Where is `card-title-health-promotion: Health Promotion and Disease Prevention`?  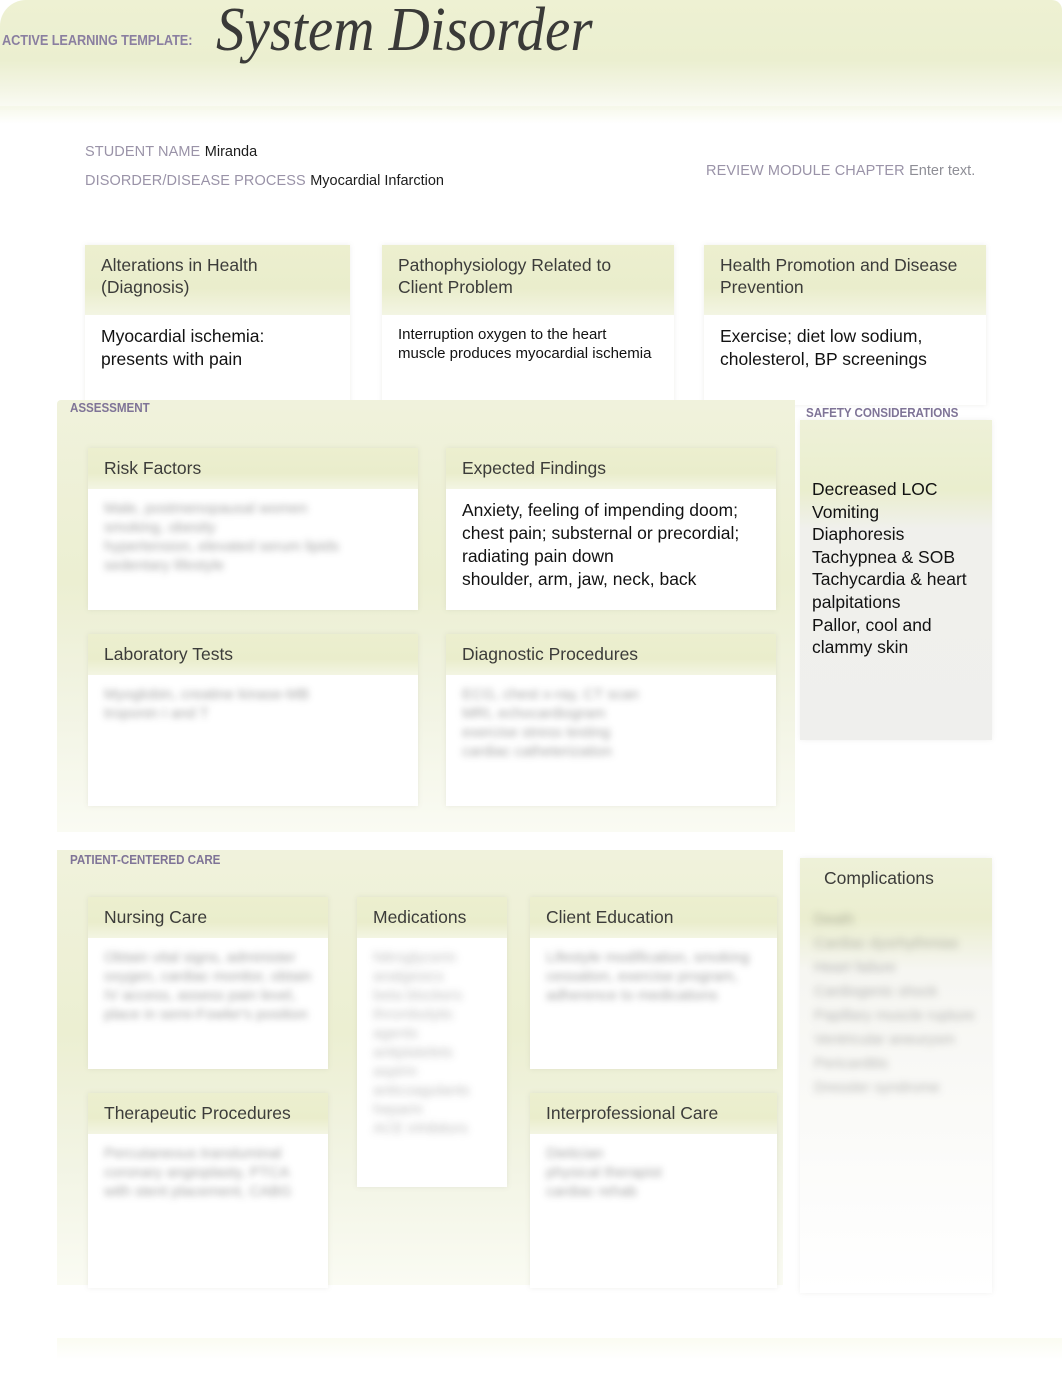 card-title-health-promotion: Health Promotion and Disease Prevention is located at coordinates (845, 280).